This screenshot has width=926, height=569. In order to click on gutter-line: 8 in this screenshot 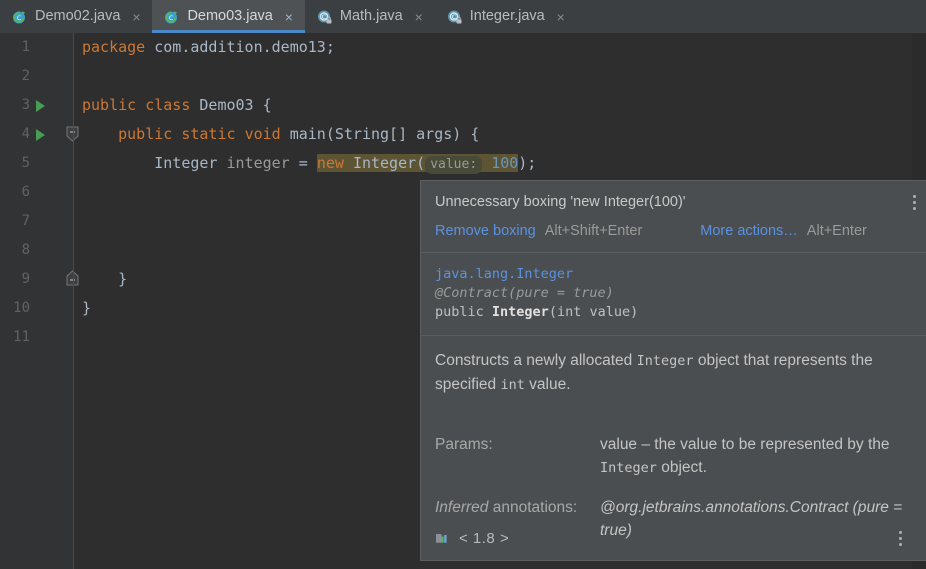, I will do `click(37, 250)`.